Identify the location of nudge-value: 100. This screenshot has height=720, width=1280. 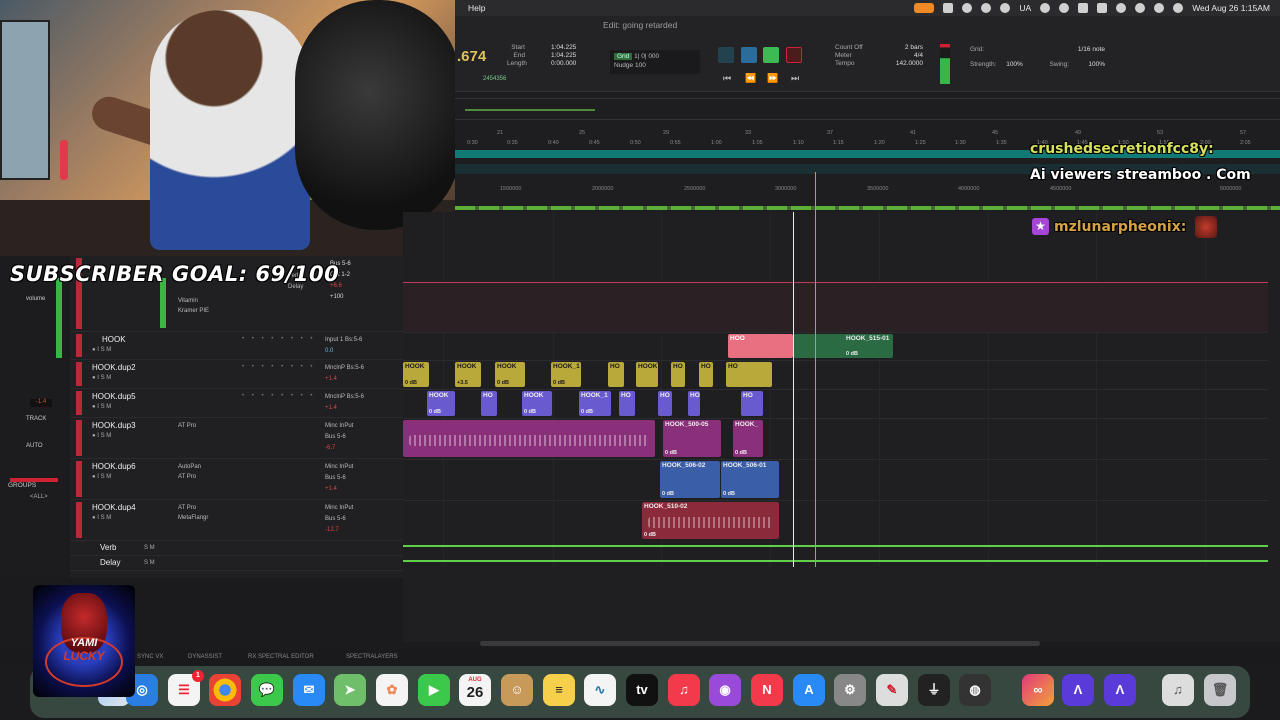
(640, 65).